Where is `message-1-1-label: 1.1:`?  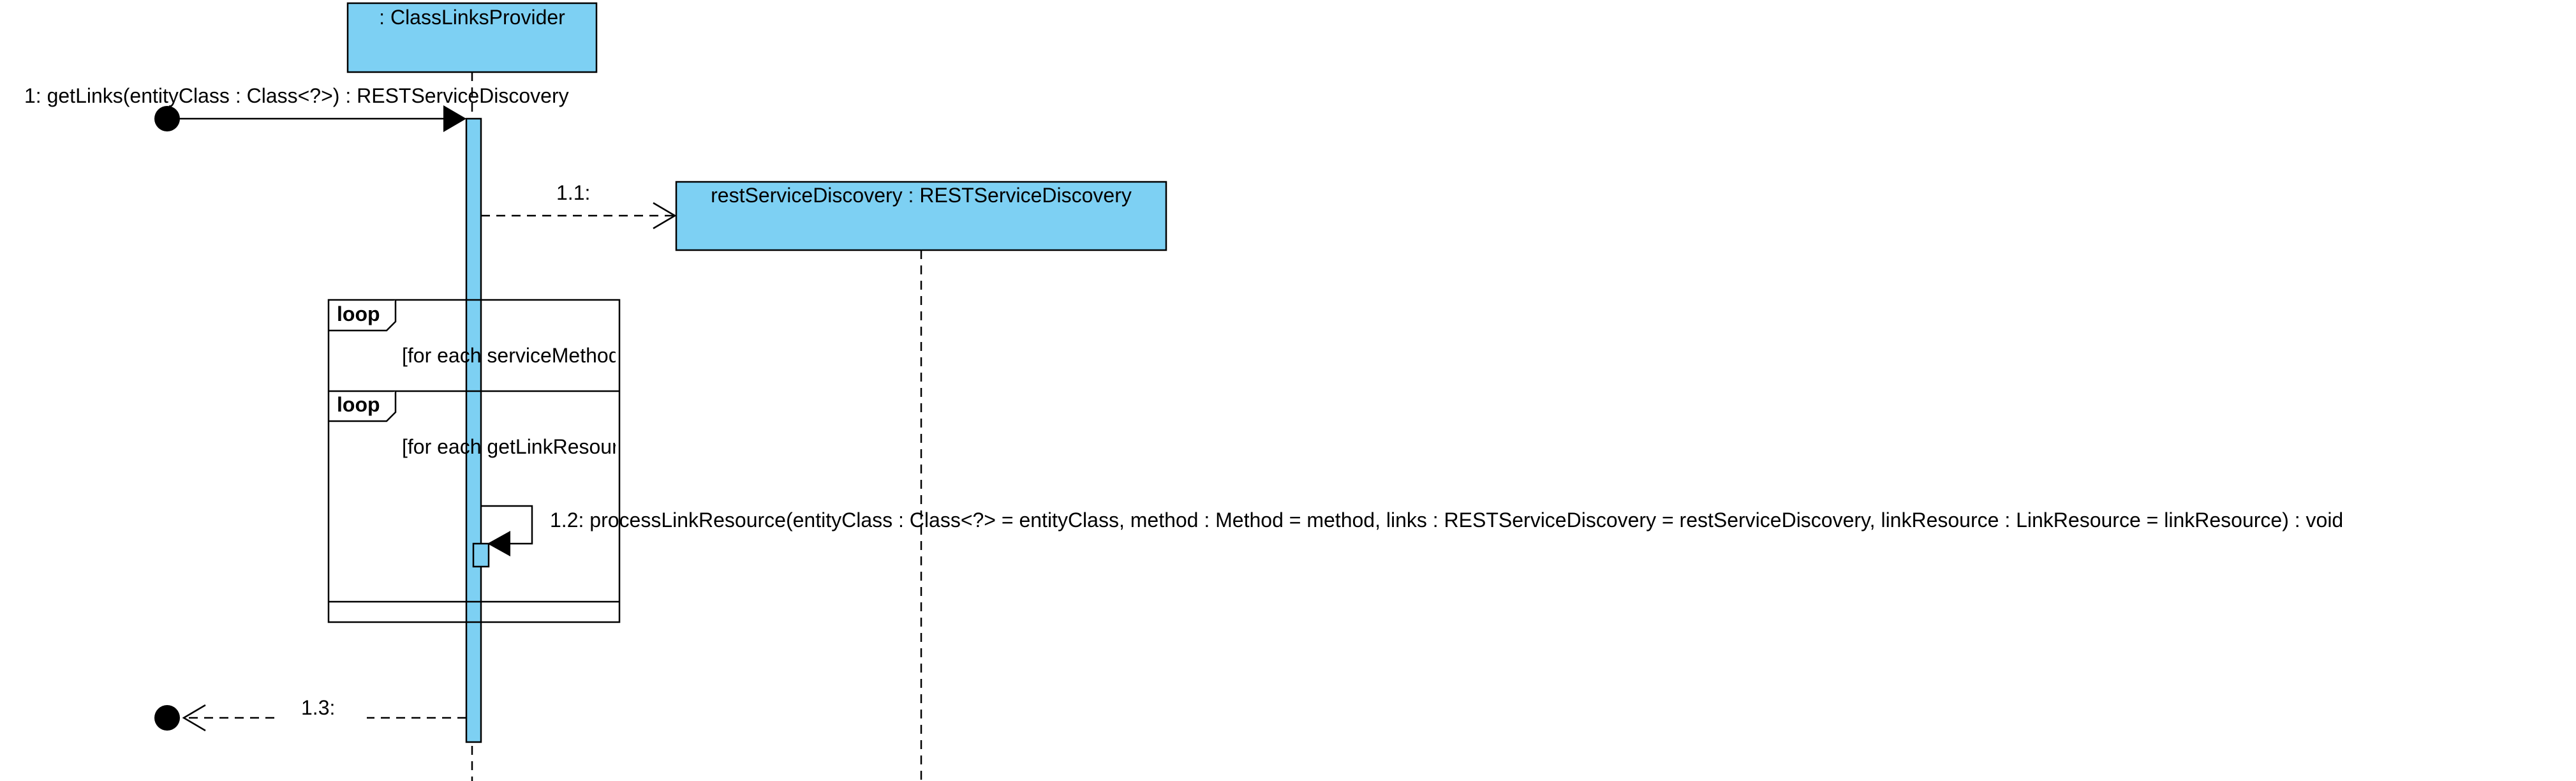
message-1-1-label: 1.1: is located at coordinates (573, 192).